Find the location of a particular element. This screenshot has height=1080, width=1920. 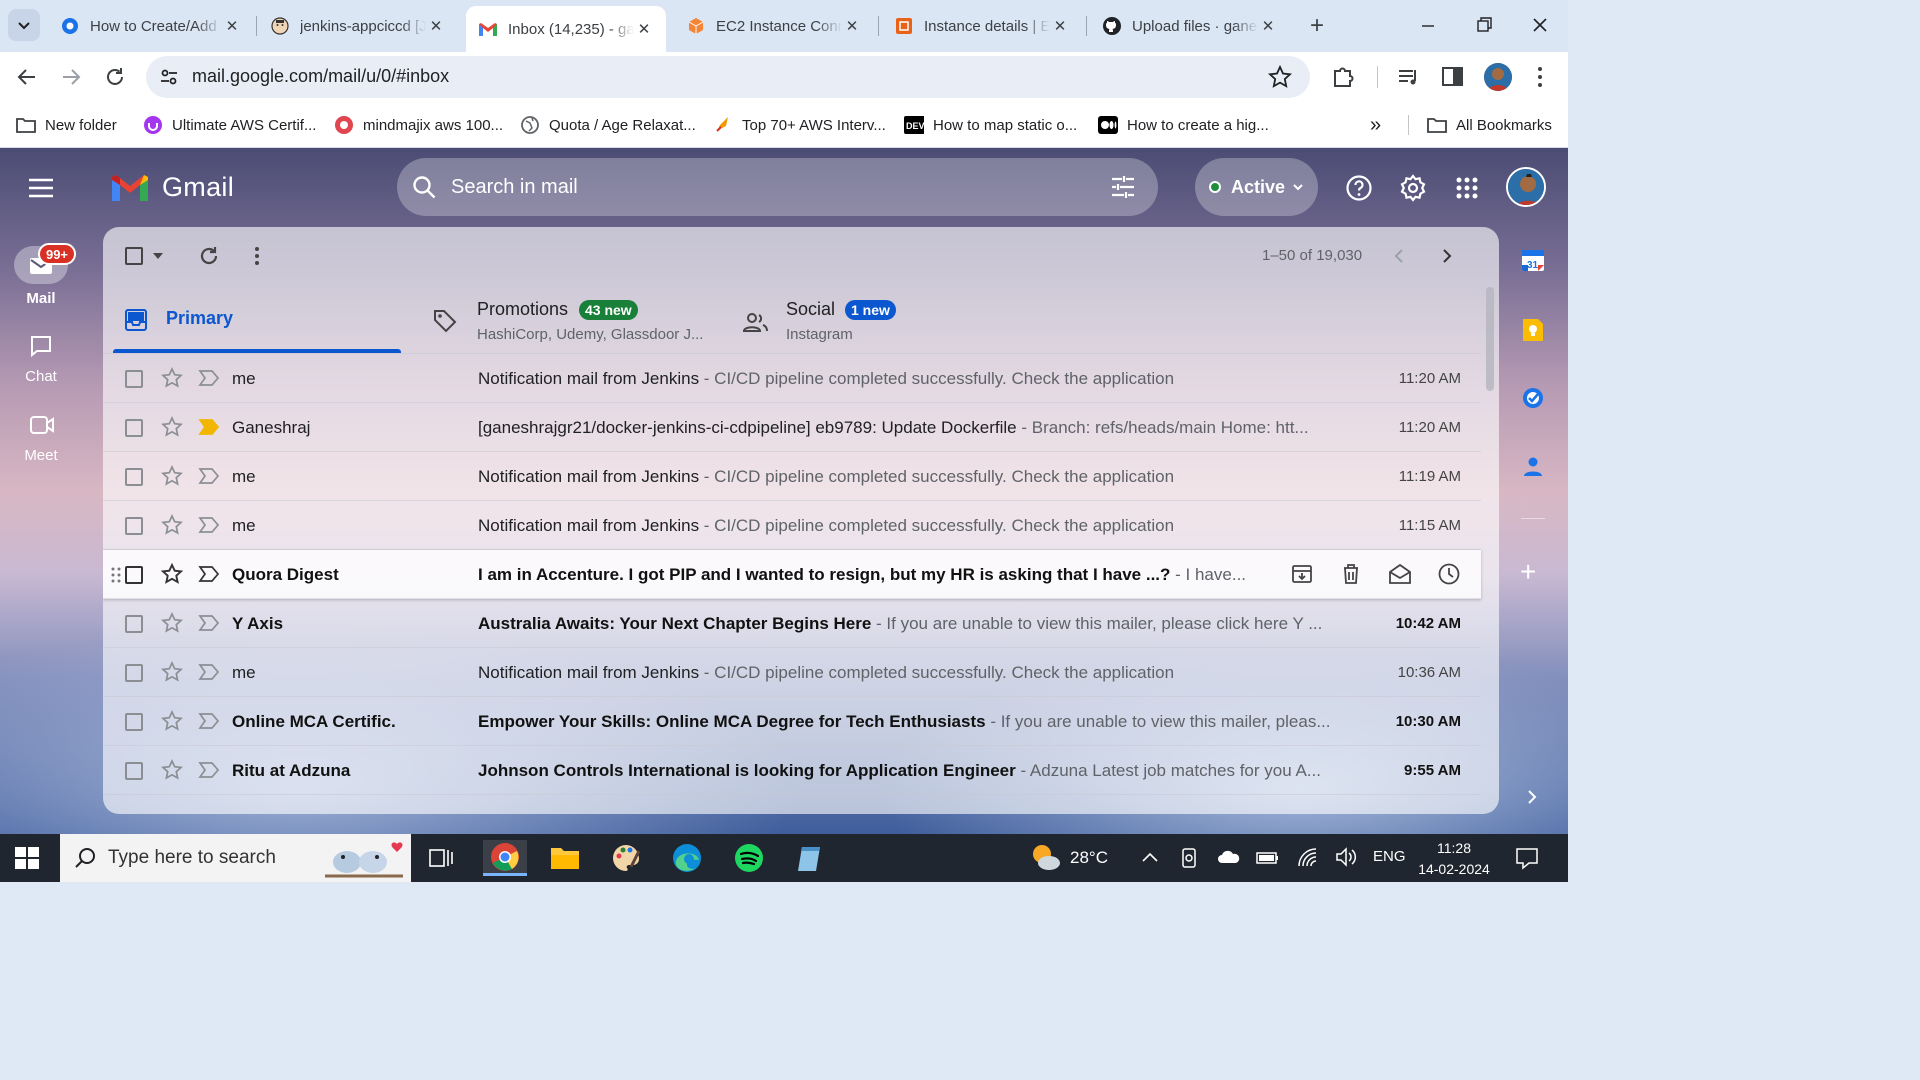

taskbar-file-explorer is located at coordinates (565, 858).